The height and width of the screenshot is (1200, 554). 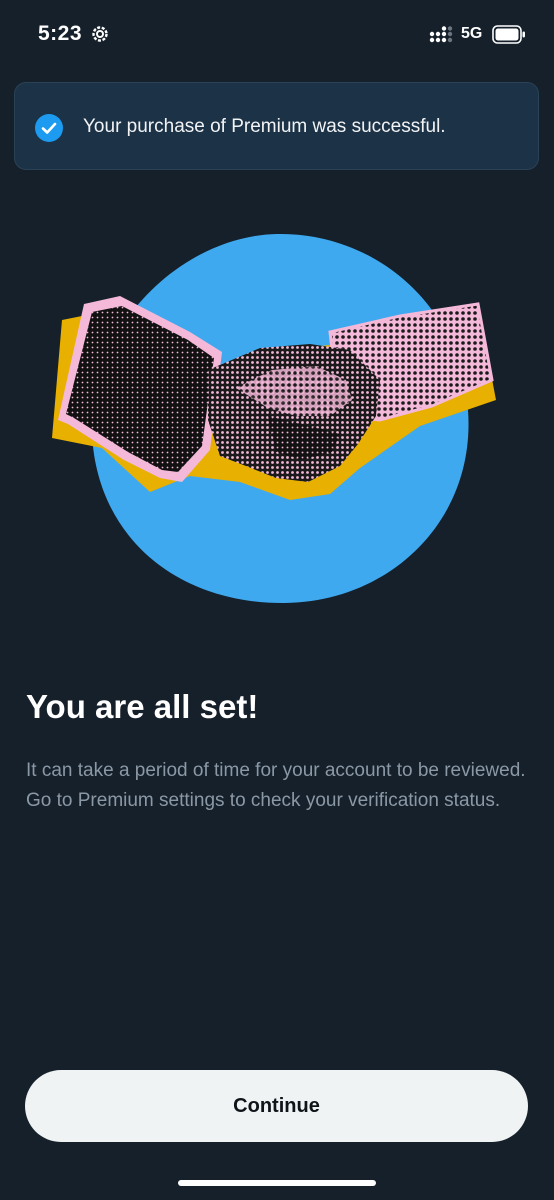 I want to click on status-time: 5:23, so click(x=60, y=33).